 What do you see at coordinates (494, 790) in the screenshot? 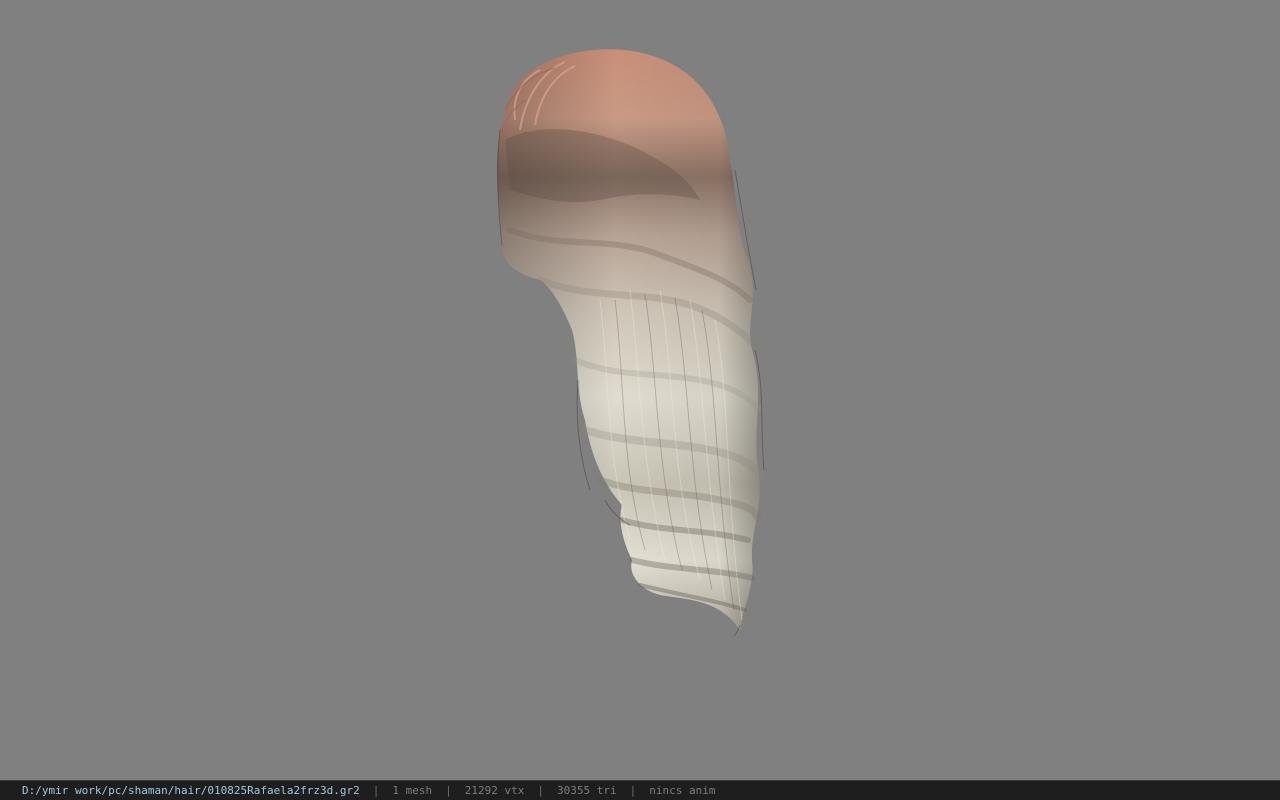
I see `vertex-count: 21292 vtx` at bounding box center [494, 790].